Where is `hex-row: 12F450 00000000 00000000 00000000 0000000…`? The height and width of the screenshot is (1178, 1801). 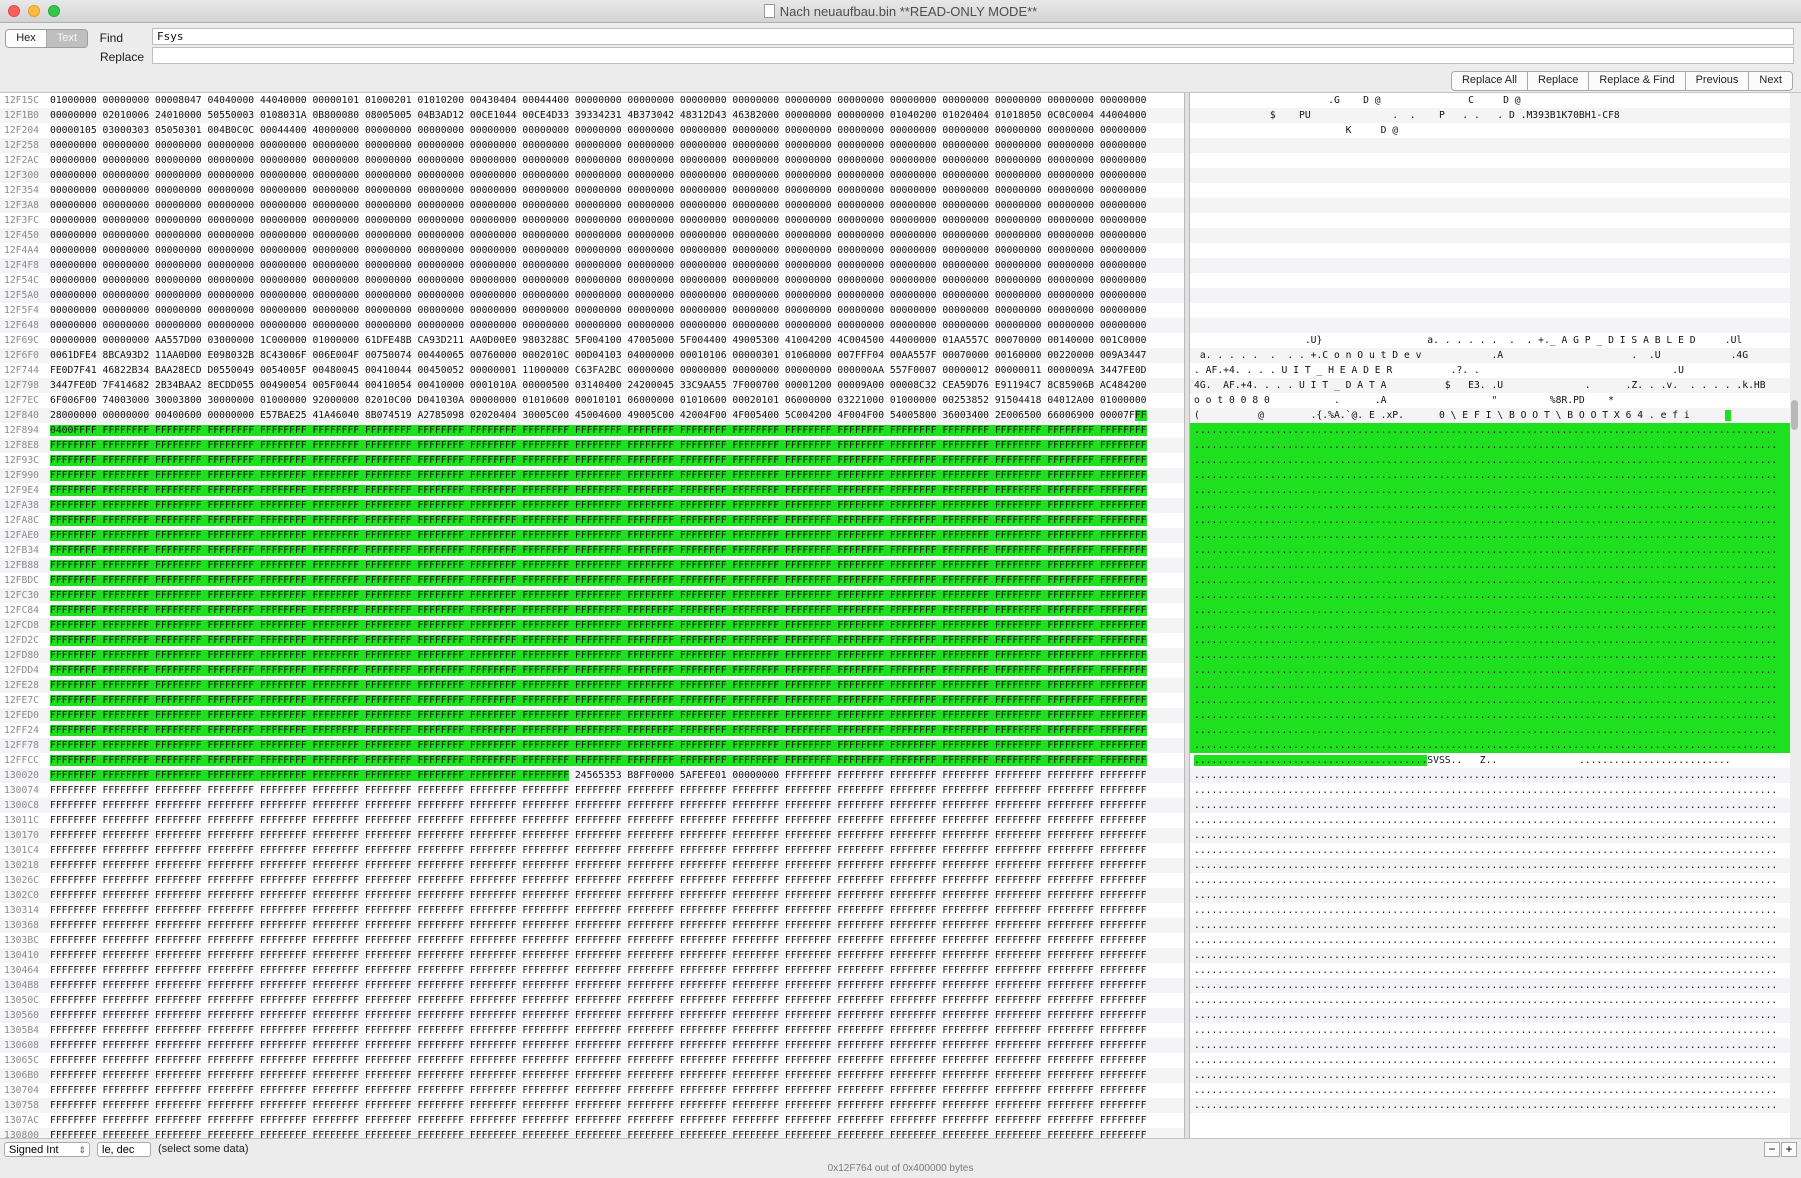 hex-row: 12F450 00000000 00000000 00000000 0000000… is located at coordinates (592, 235).